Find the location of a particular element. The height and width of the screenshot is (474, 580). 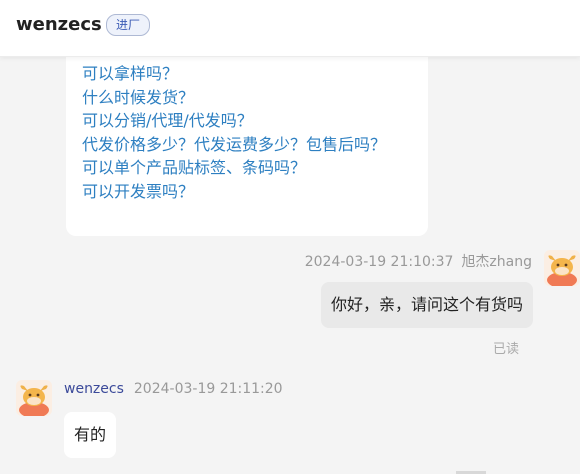

chat-header: wenzecs 进厂 is located at coordinates (290, 28).